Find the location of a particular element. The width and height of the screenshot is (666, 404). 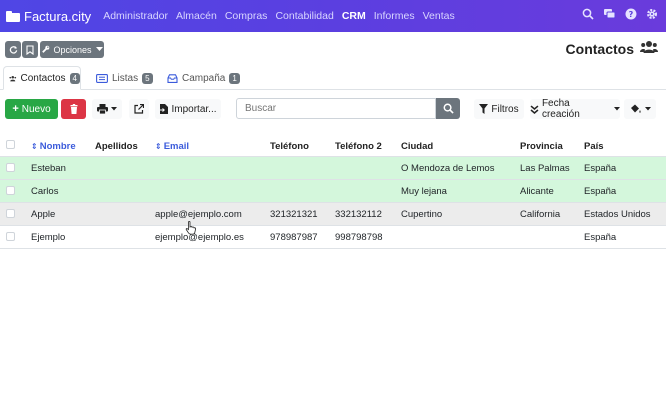

cell-ciudad: Muy lejana is located at coordinates (424, 191).